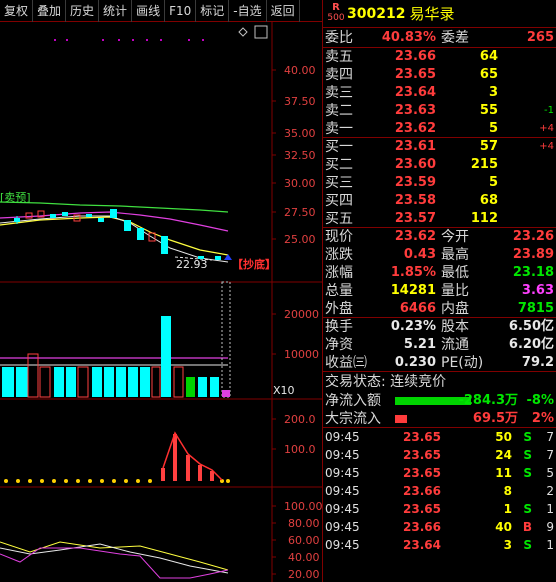 Image resolution: width=556 pixels, height=582 pixels. What do you see at coordinates (415, 182) in the screenshot?
I see `order-price: 23.59` at bounding box center [415, 182].